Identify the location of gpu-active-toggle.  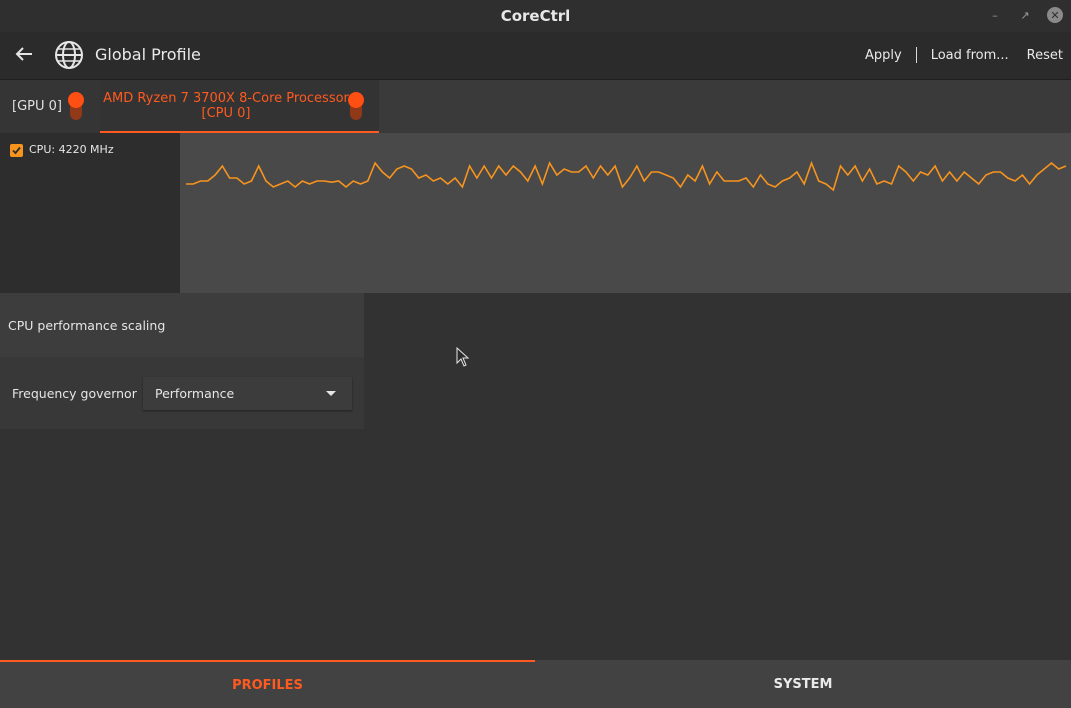
(76, 106).